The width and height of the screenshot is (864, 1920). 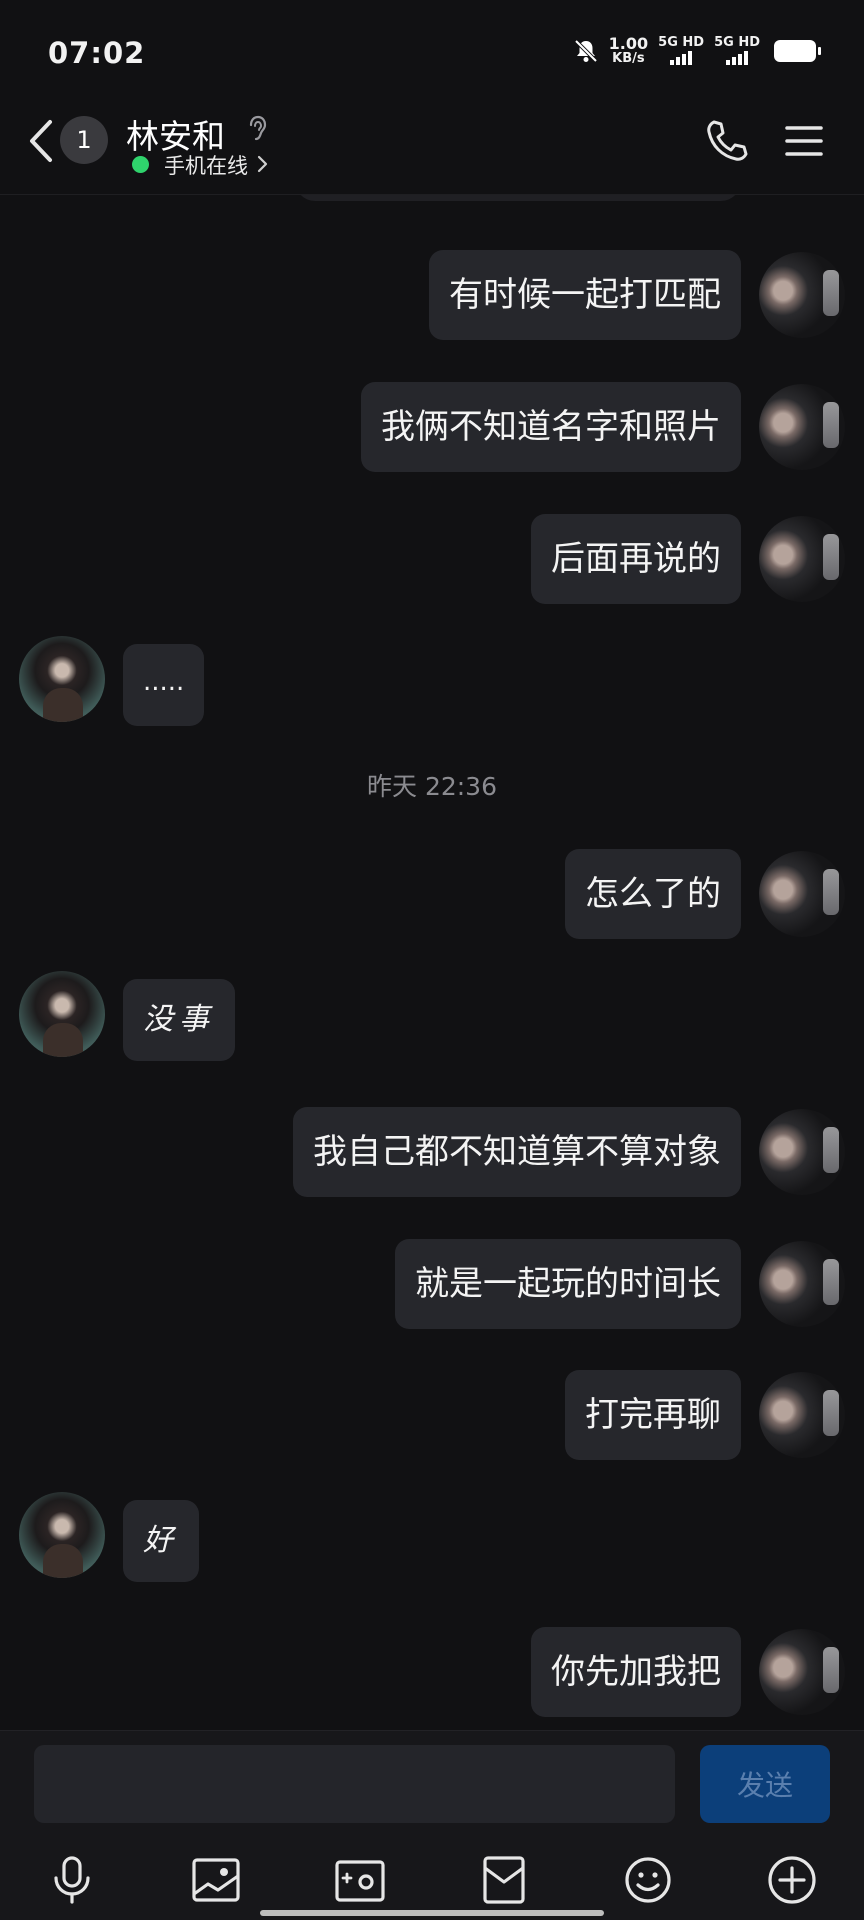 I want to click on microphone-icon, so click(x=72, y=1880).